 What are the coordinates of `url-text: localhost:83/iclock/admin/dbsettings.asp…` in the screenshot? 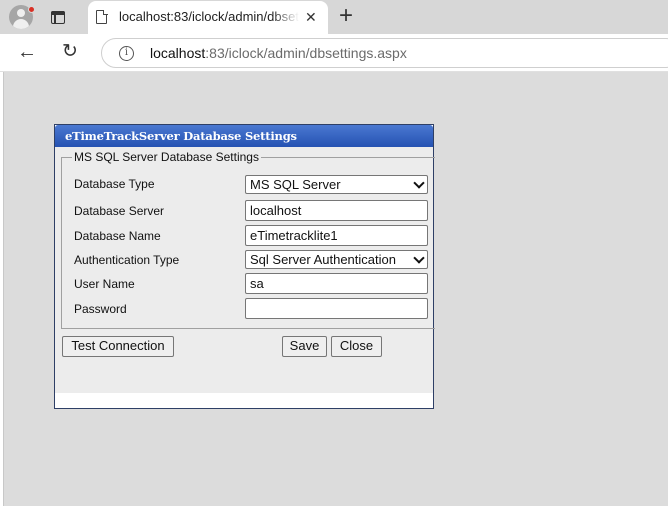 It's located at (278, 53).